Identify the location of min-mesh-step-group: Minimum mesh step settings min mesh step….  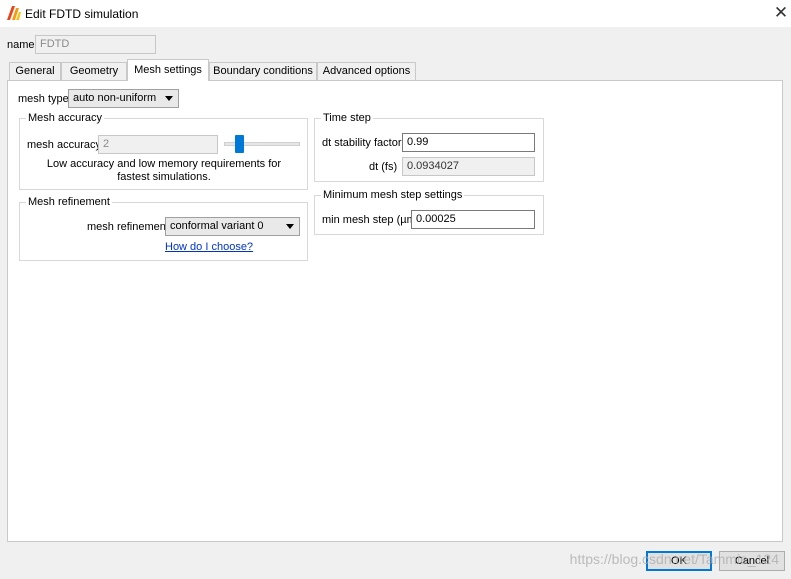
(429, 212).